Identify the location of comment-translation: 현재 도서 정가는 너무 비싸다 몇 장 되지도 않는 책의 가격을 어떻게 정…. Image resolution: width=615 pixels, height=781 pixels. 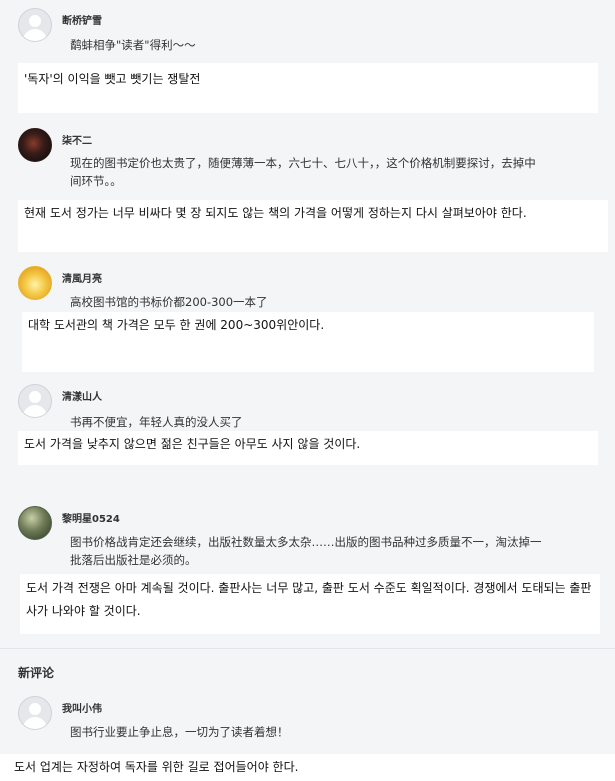
(313, 226).